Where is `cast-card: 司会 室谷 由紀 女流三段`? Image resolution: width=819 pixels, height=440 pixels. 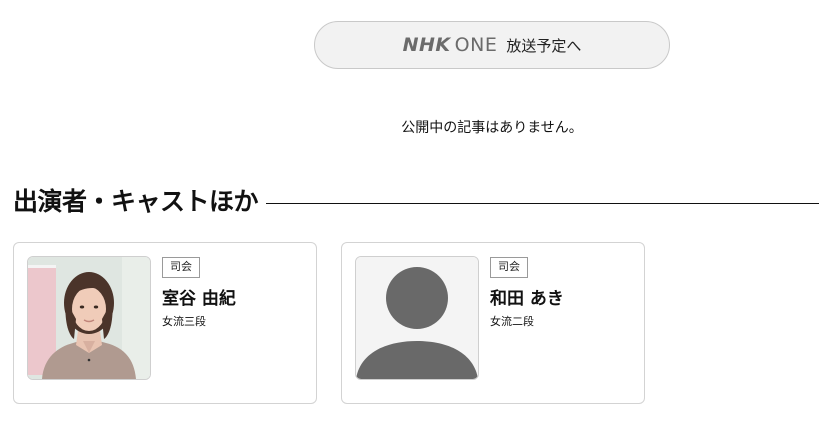
cast-card: 司会 室谷 由紀 女流三段 is located at coordinates (165, 323).